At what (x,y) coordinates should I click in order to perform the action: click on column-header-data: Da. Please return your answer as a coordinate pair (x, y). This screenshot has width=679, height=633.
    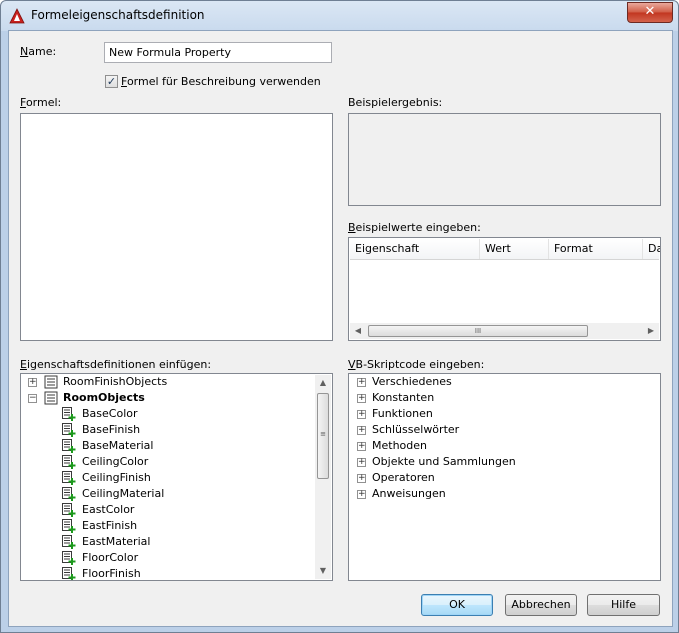
    Looking at the image, I should click on (651, 249).